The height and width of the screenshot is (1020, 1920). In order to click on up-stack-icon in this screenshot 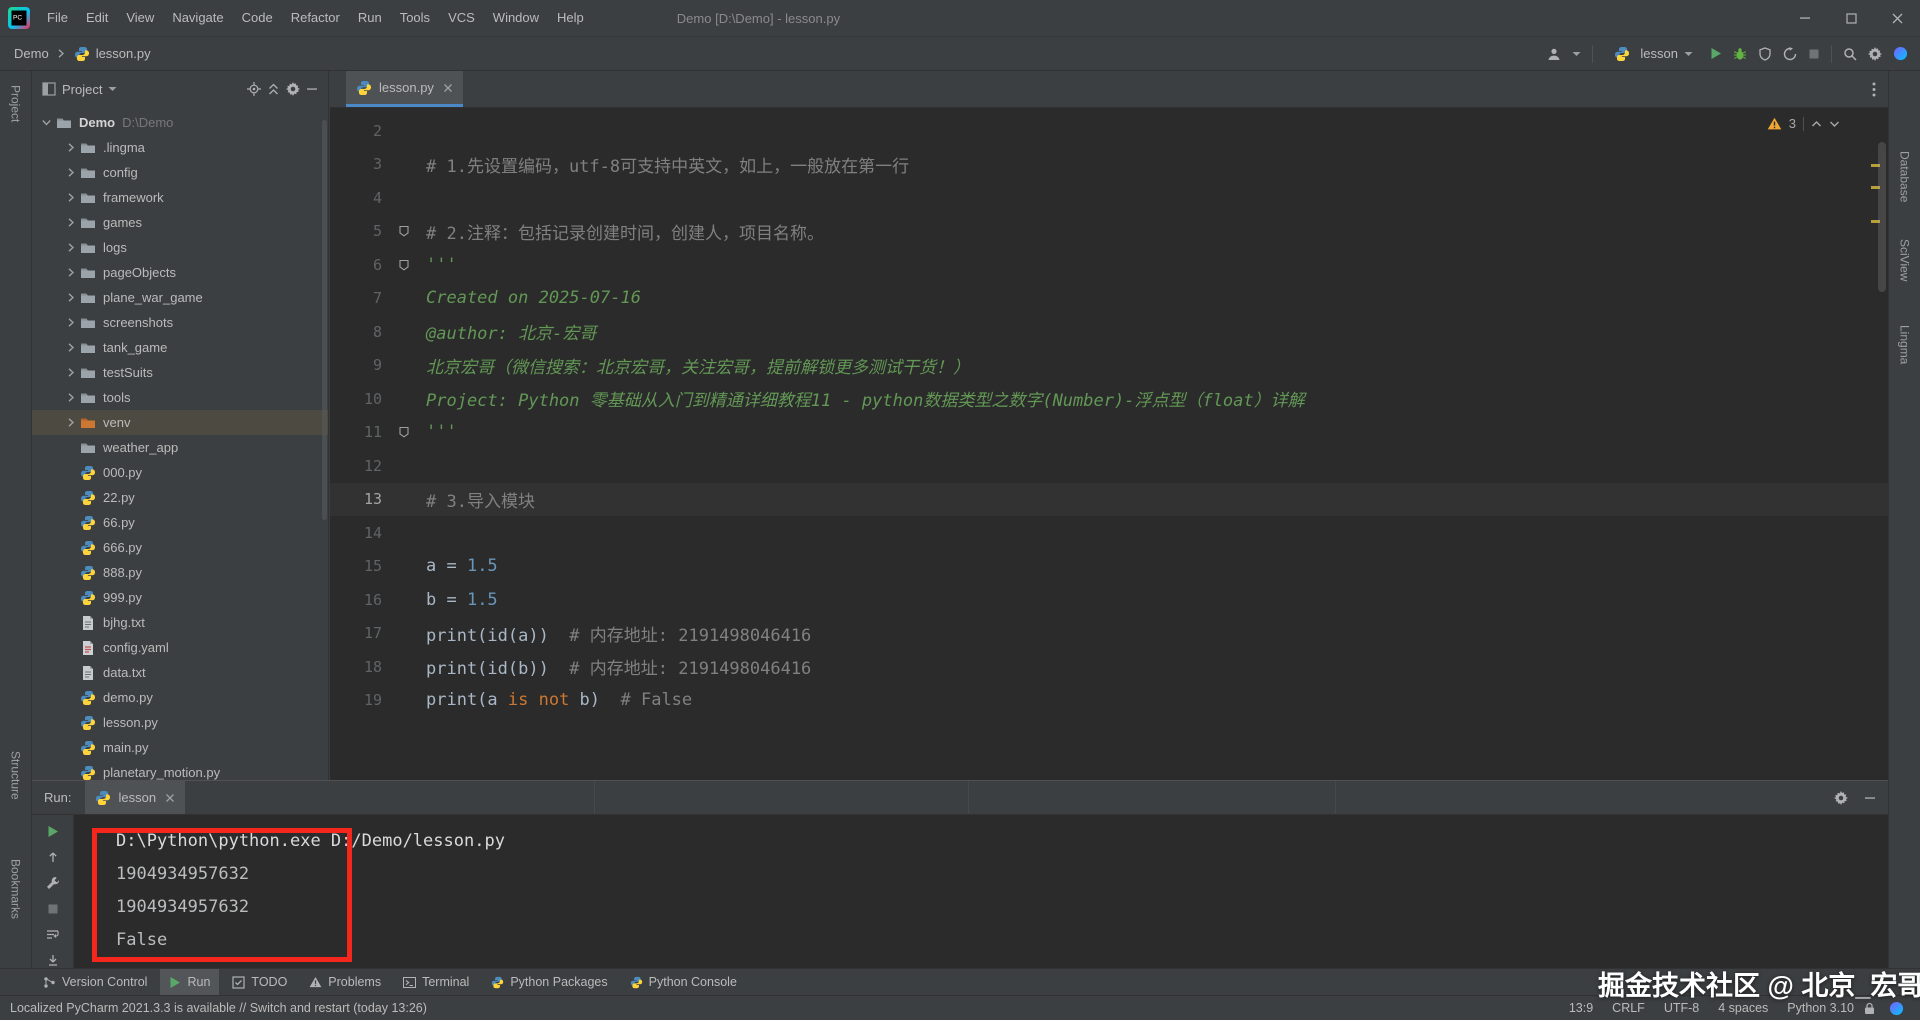, I will do `click(53, 857)`.